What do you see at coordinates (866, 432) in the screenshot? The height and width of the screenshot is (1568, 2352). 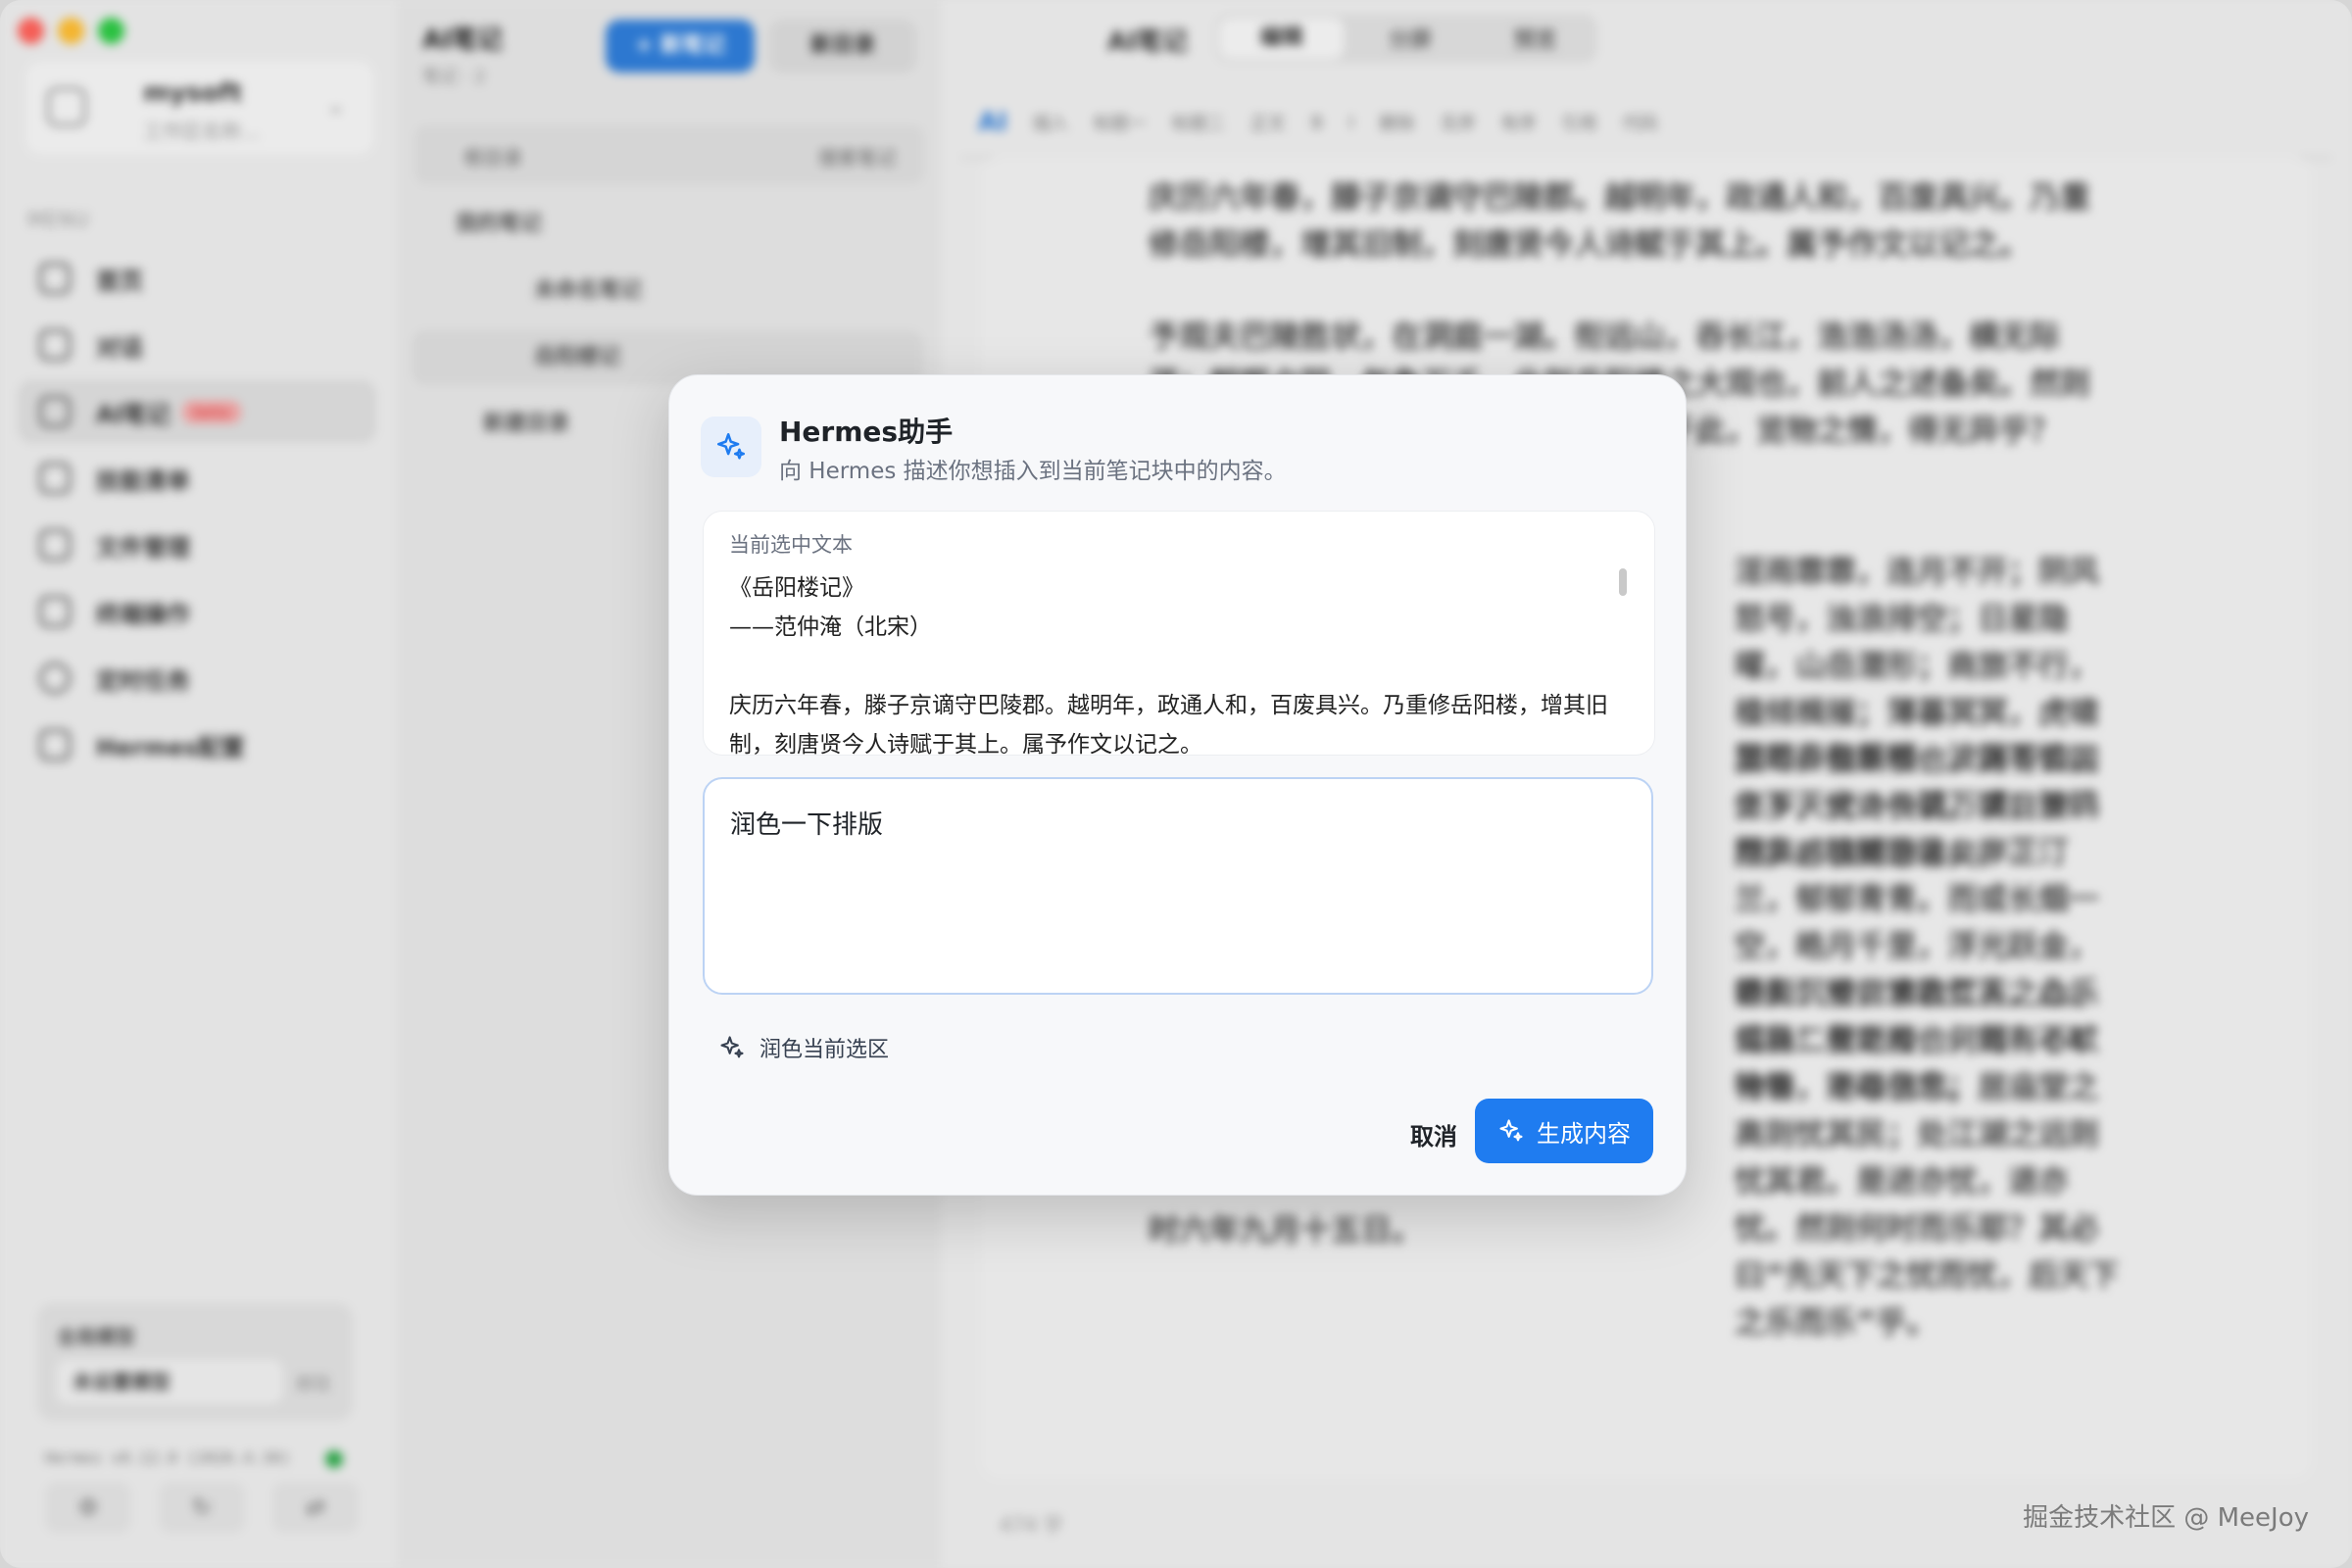 I see `dialog-title: Hermes助手` at bounding box center [866, 432].